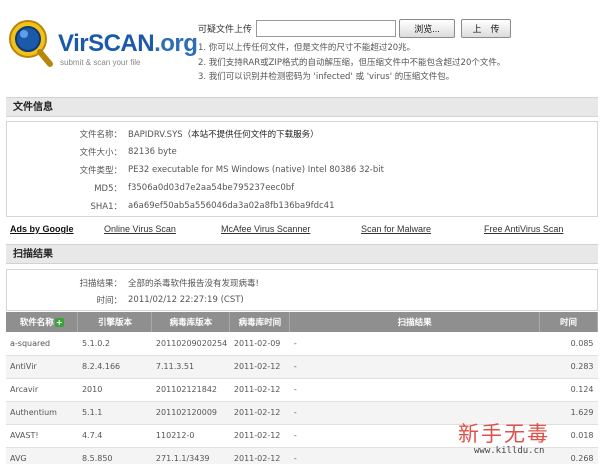  Describe the element at coordinates (509, 451) in the screenshot. I see `watermark-url: www.killdu.cn` at that location.